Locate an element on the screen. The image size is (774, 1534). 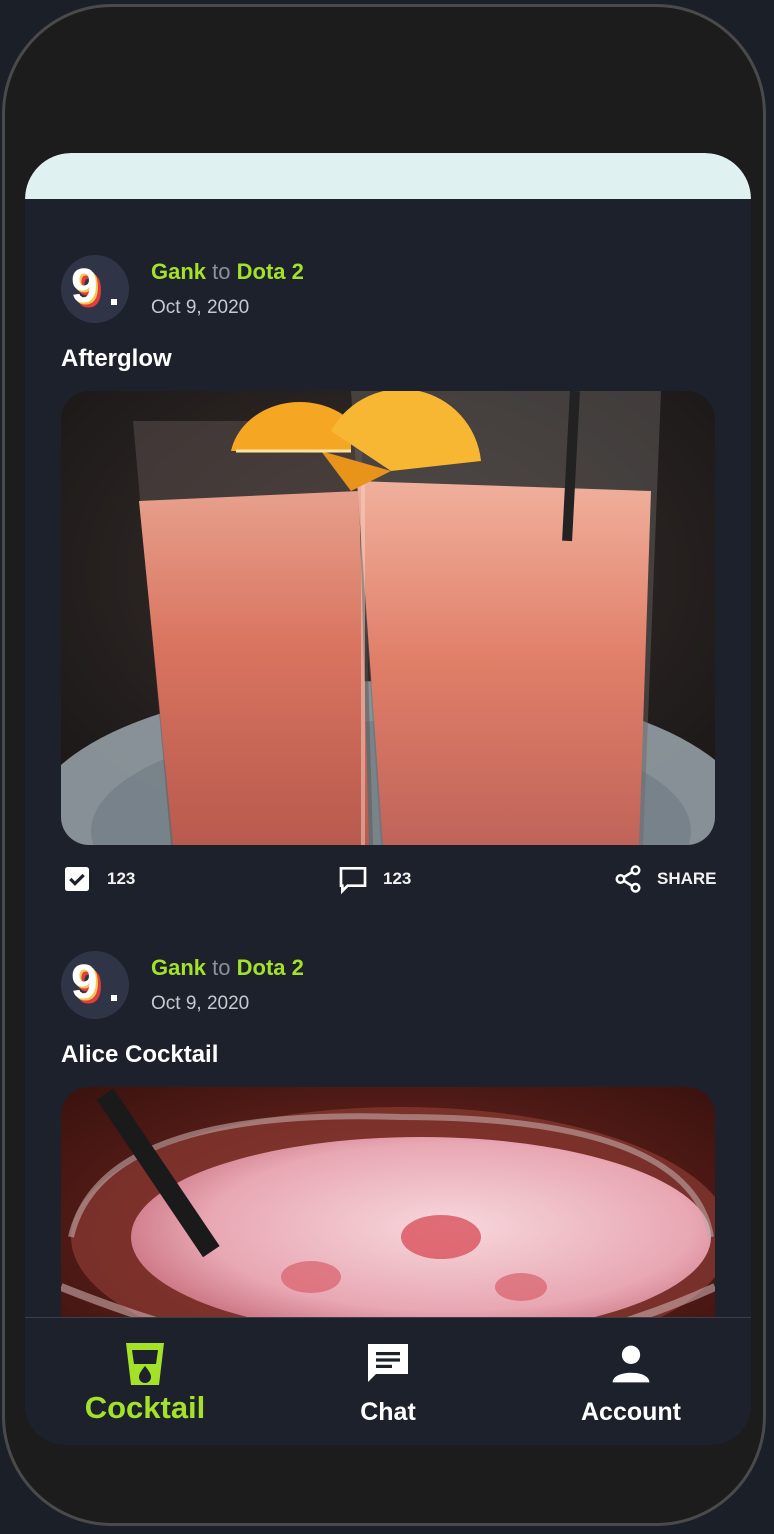
share-icon is located at coordinates (628, 879).